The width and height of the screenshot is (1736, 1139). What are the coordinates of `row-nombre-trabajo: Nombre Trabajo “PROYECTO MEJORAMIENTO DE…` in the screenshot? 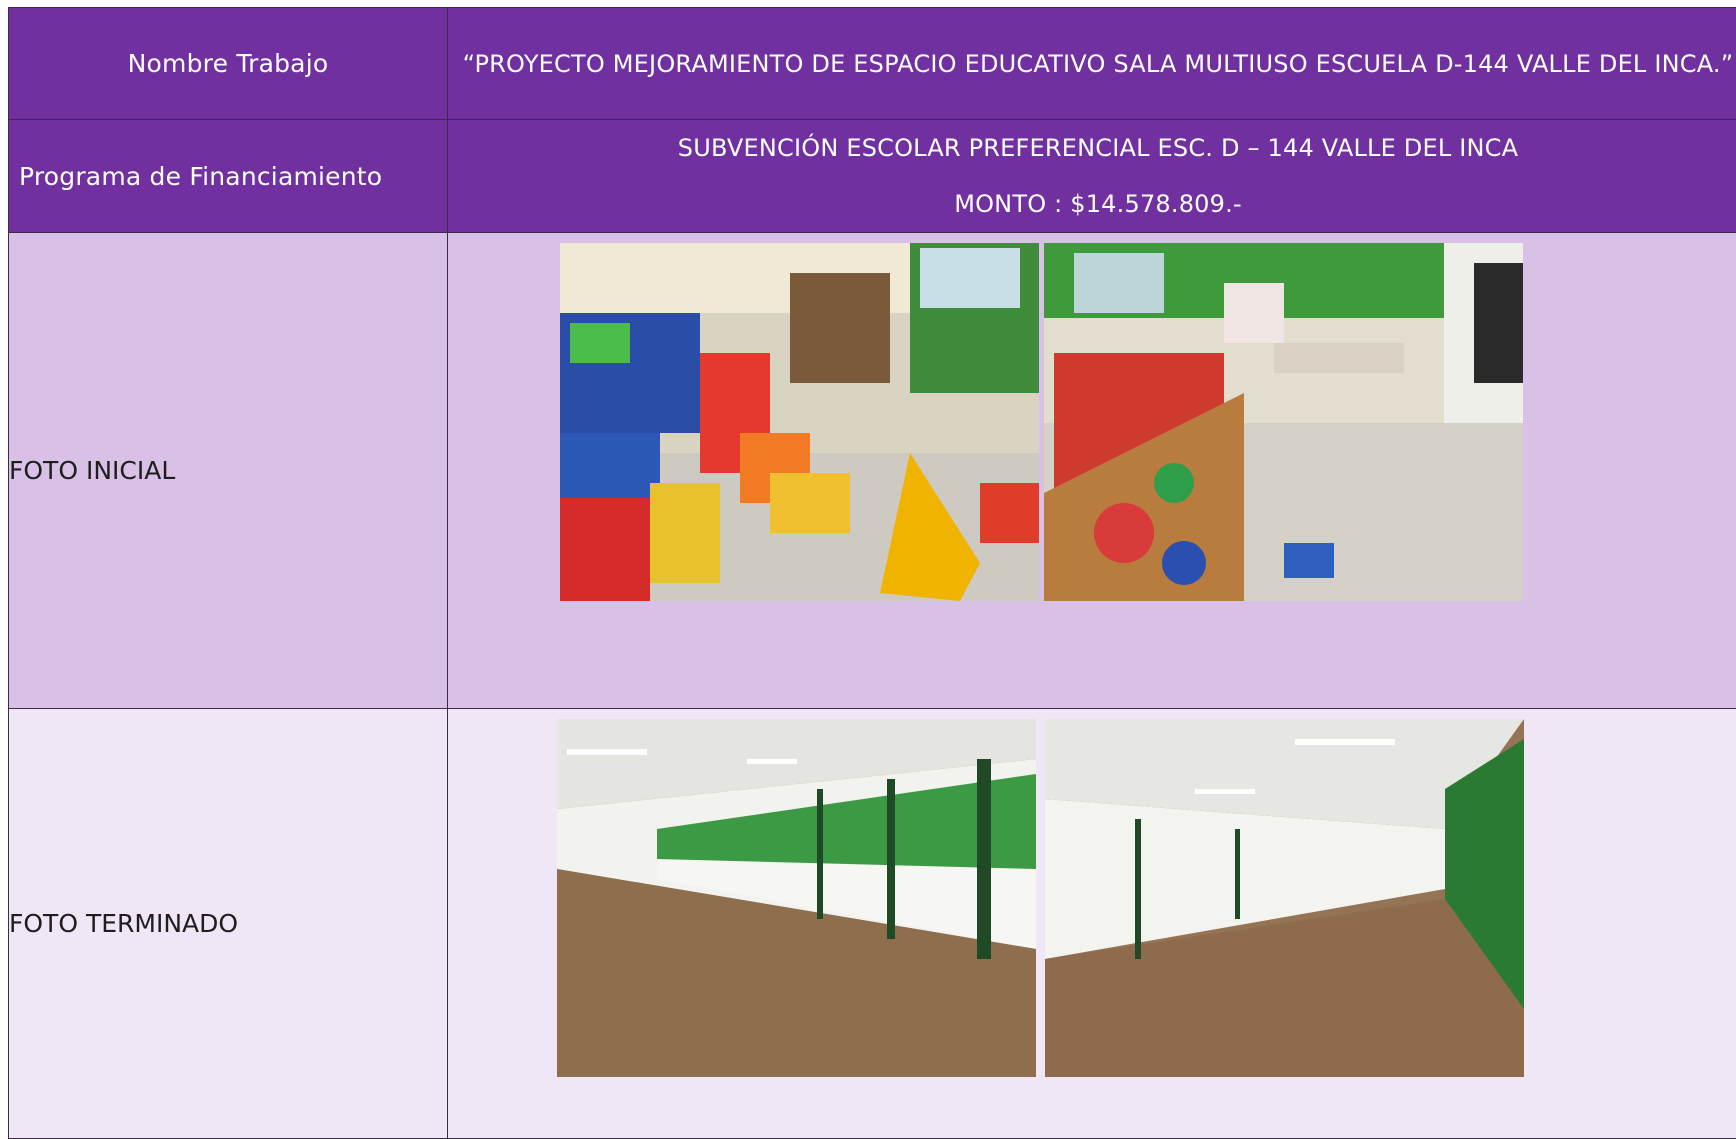 It's located at (872, 64).